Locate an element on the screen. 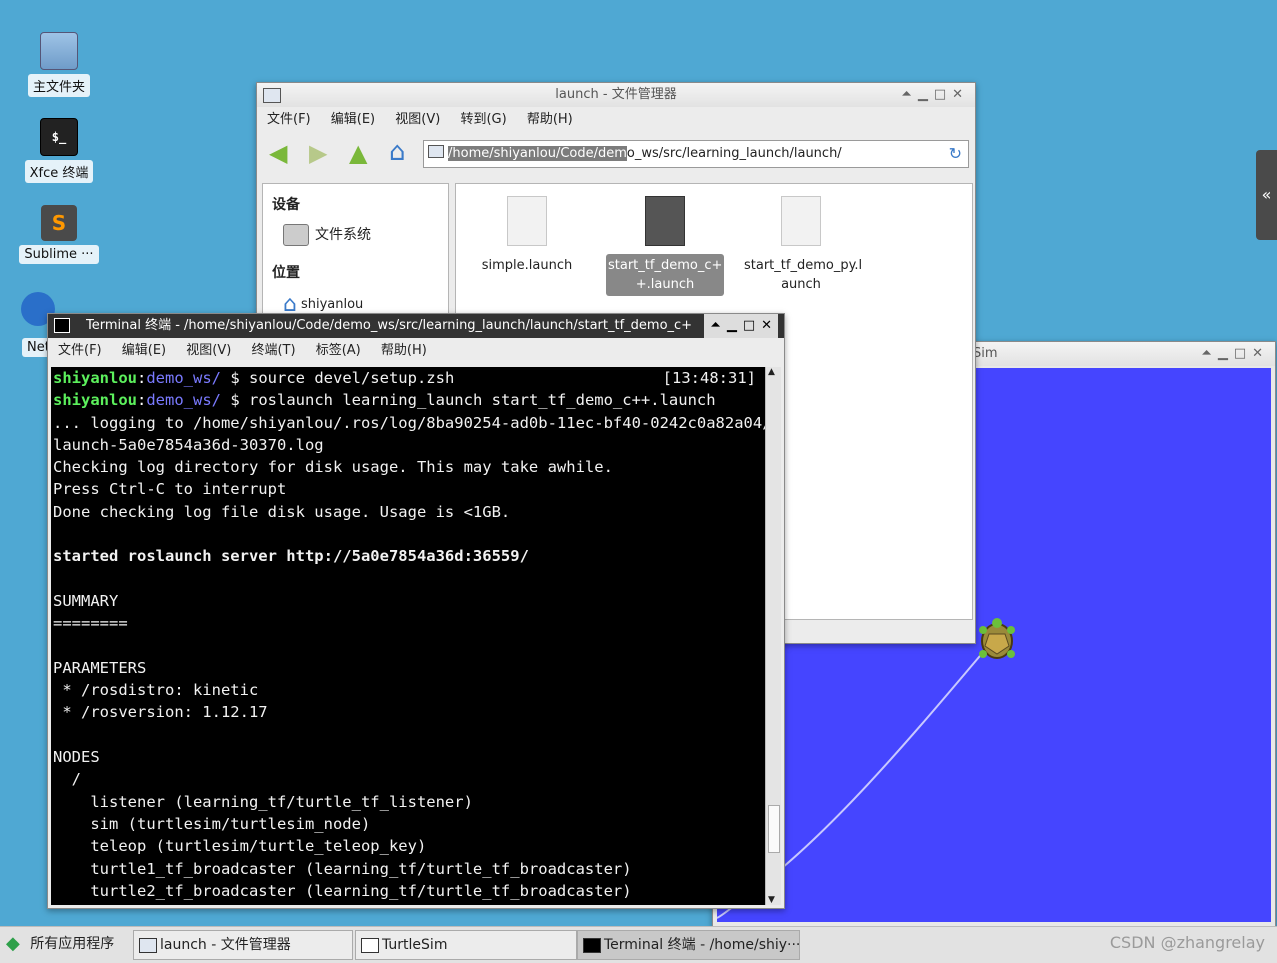 Image resolution: width=1277 pixels, height=963 pixels. sidebar-item-filesystem: 文件系统 is located at coordinates (327, 235).